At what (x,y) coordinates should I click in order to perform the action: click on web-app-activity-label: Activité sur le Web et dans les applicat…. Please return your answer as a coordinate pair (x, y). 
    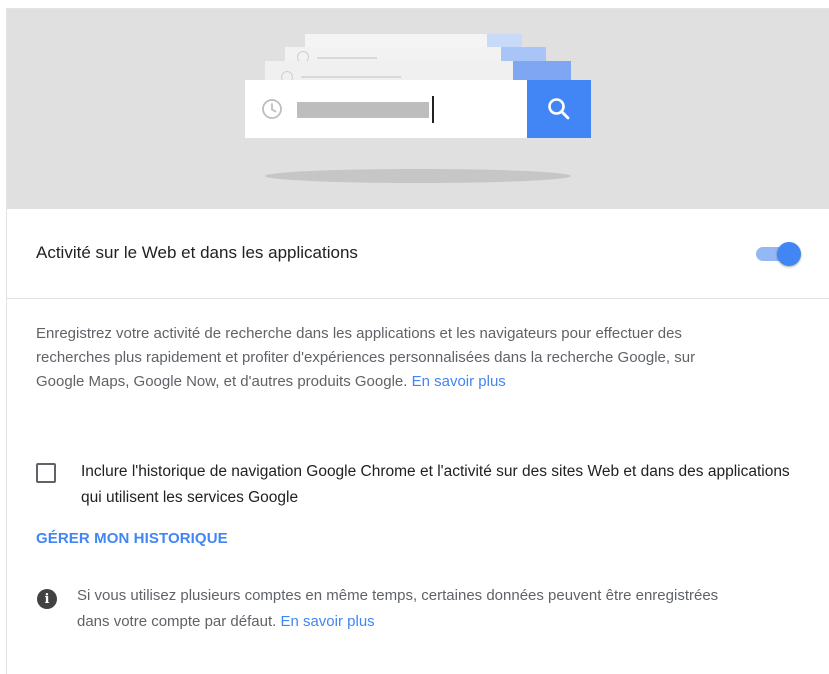
    Looking at the image, I should click on (197, 252).